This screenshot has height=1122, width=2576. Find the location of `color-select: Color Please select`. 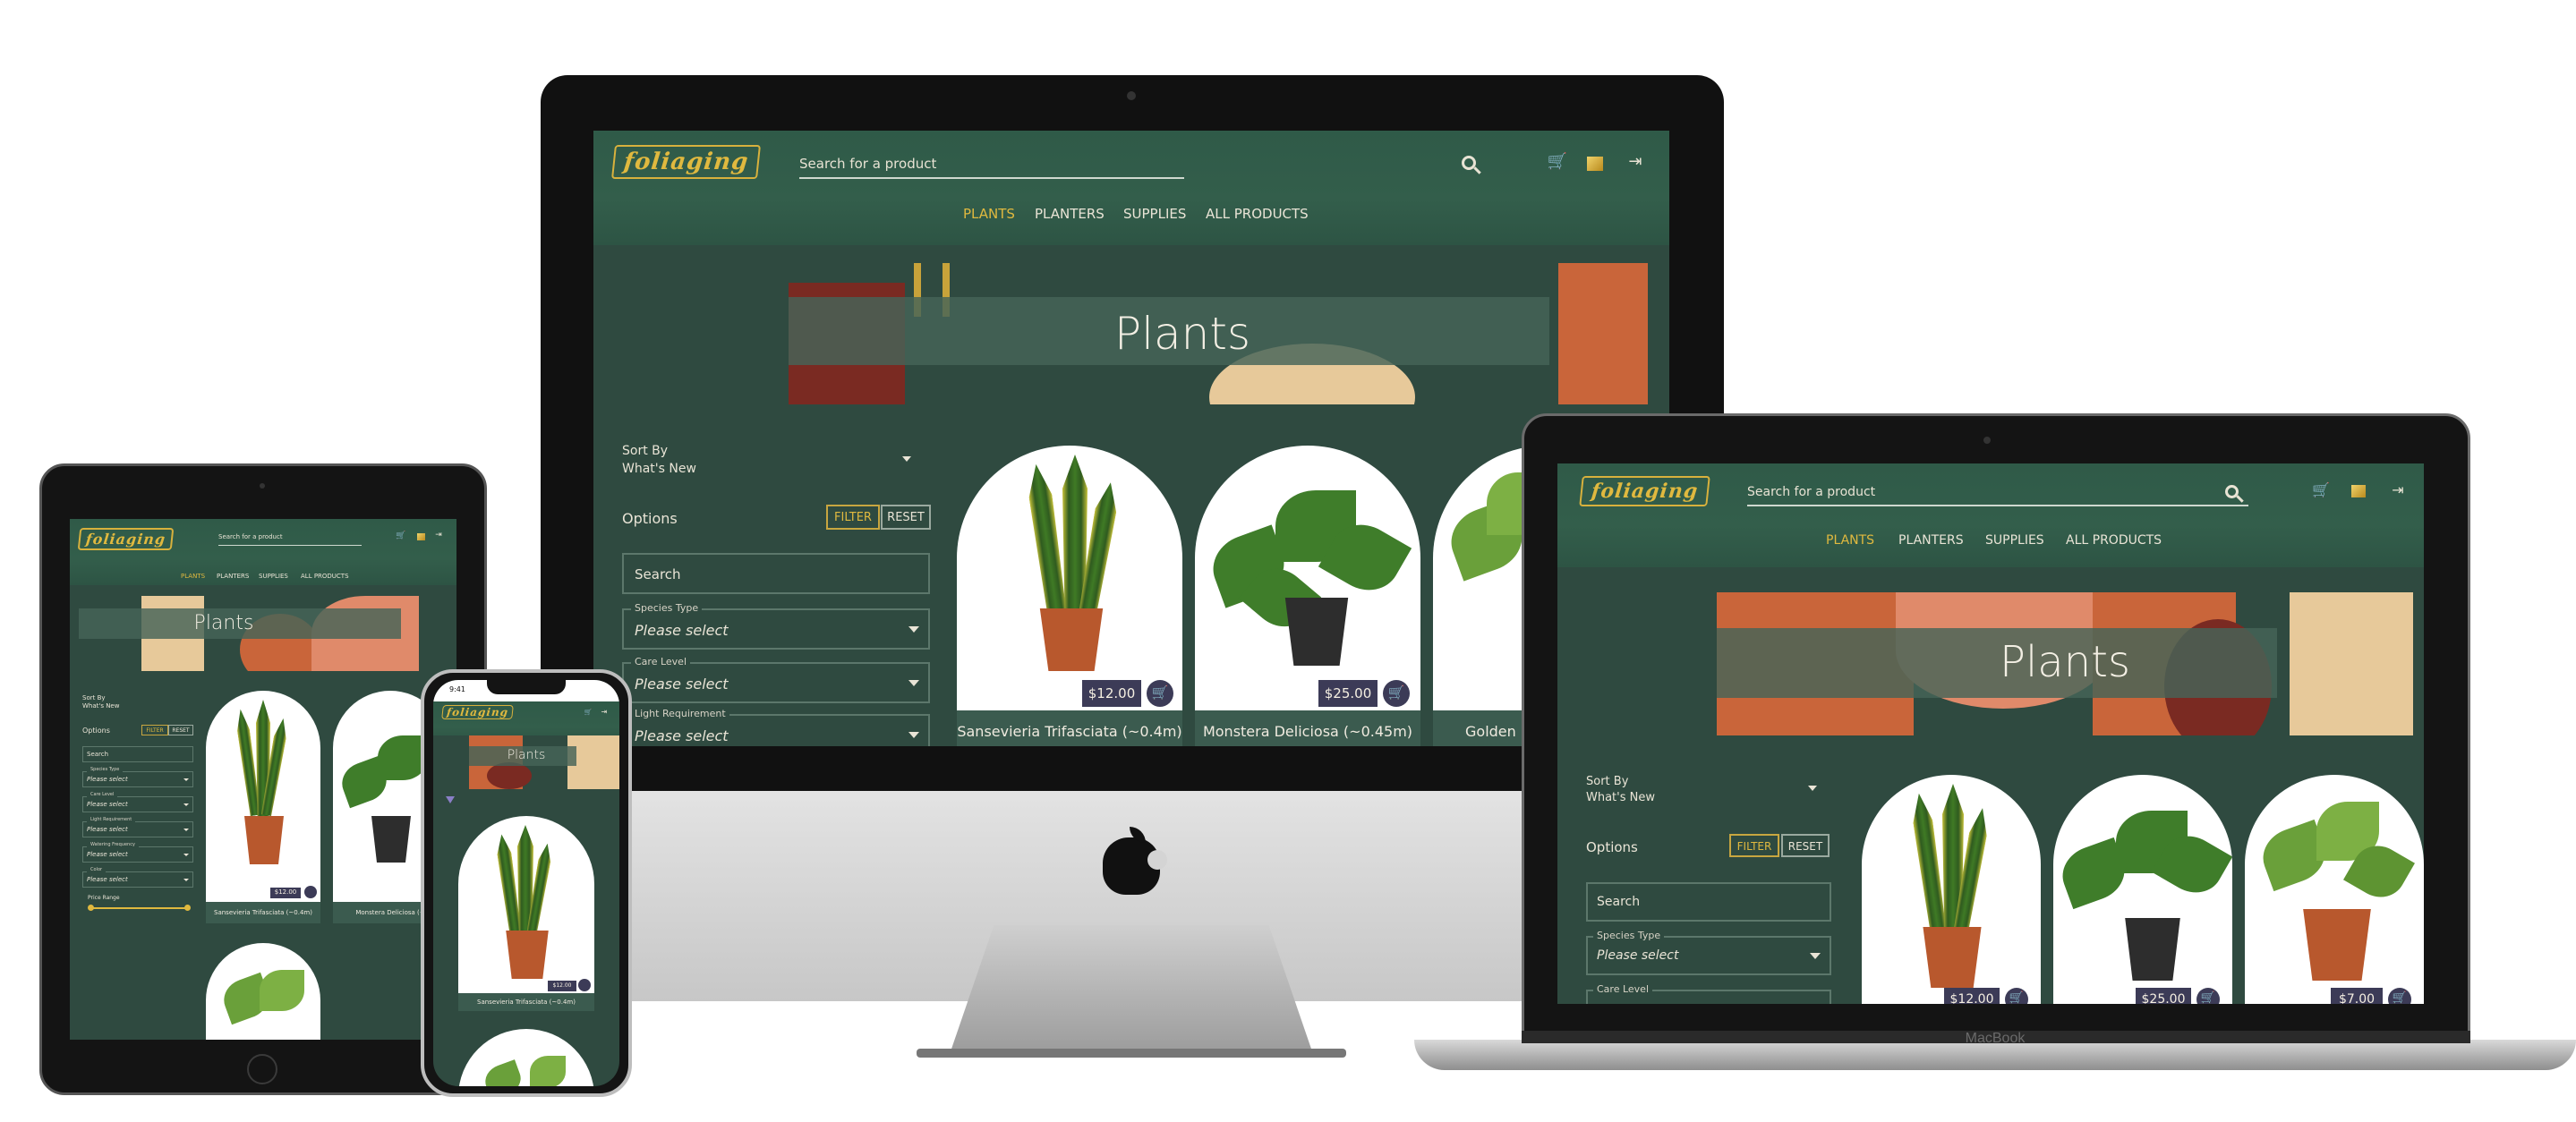

color-select: Color Please select is located at coordinates (137, 877).